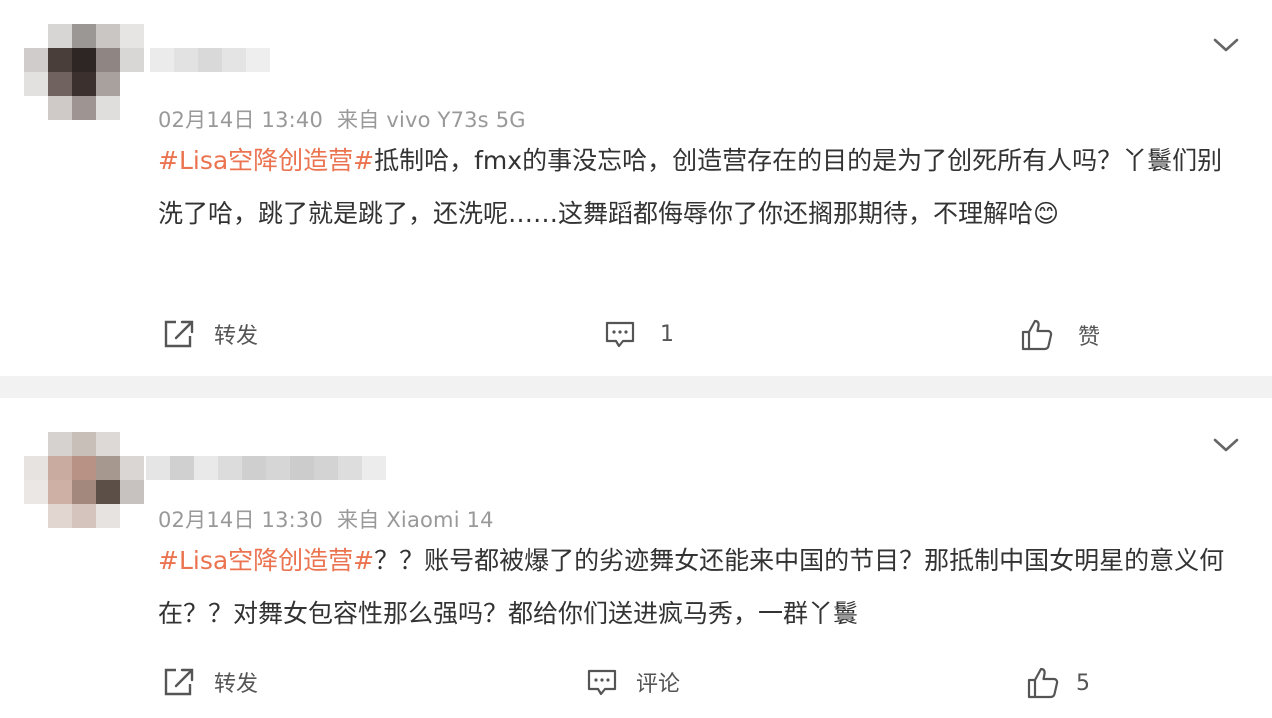  What do you see at coordinates (636, 387) in the screenshot?
I see `post-divider` at bounding box center [636, 387].